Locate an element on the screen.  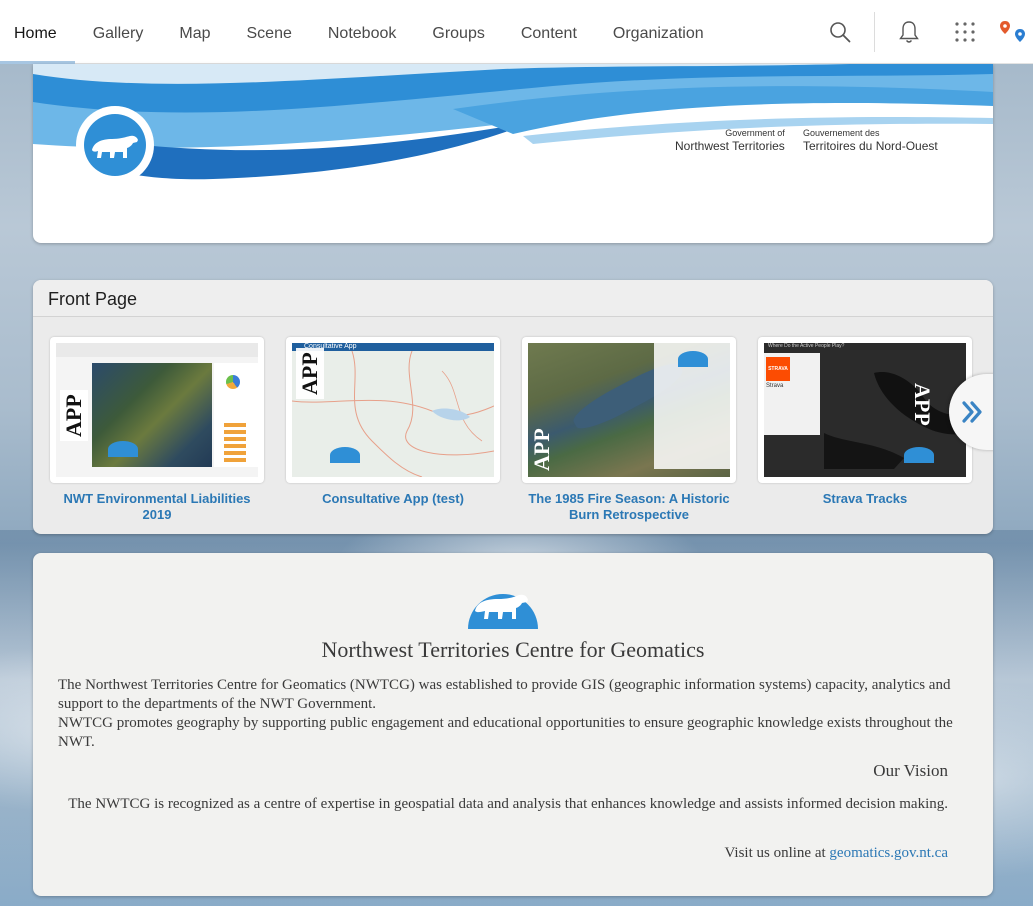
visit-line: Visit us online at geomatics.gov.nt.ca is located at coordinates (836, 853).